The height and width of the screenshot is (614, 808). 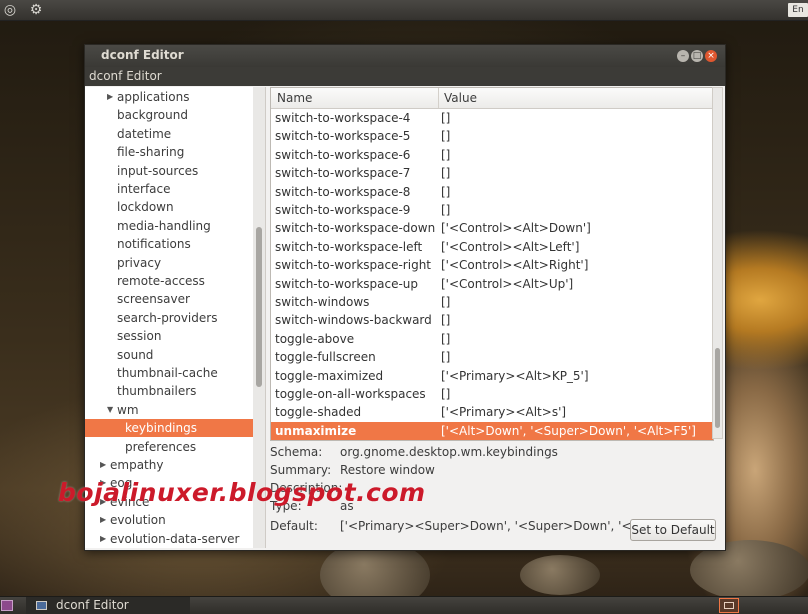 I want to click on ubuntu-logo-icon: ◎, so click(x=10, y=10).